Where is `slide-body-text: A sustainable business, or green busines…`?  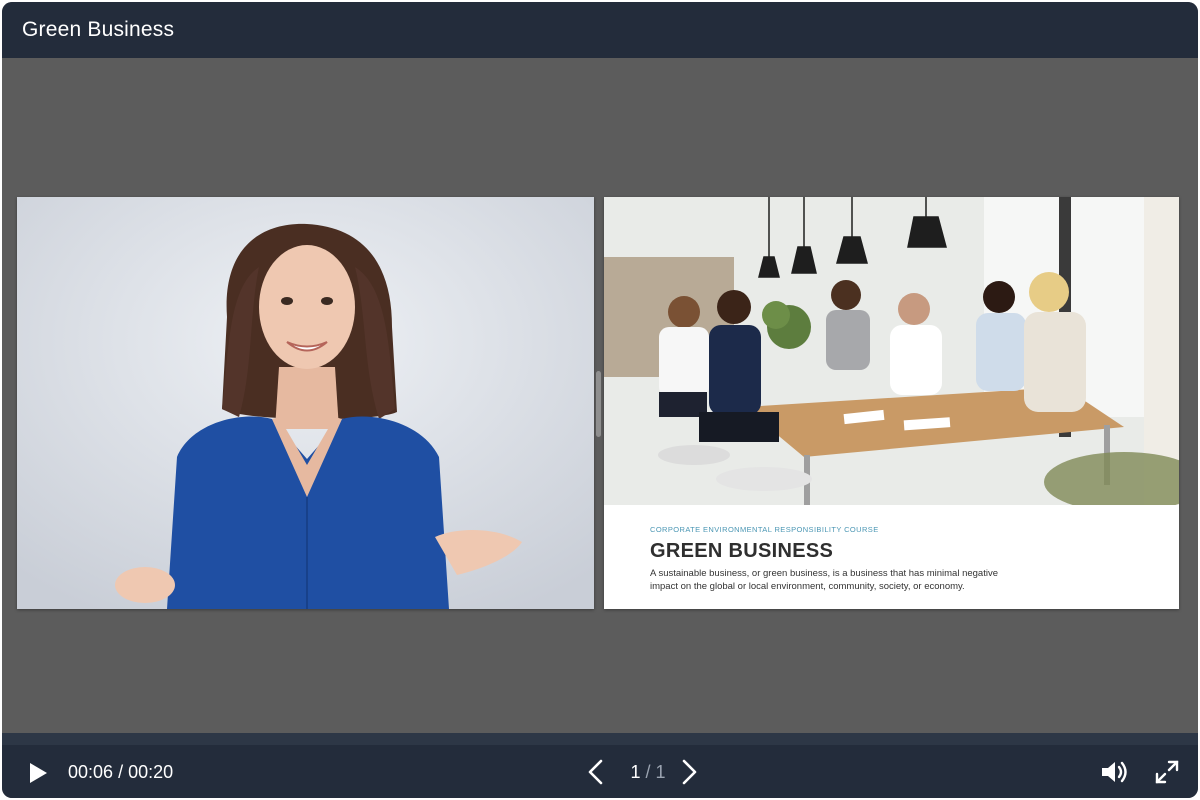 slide-body-text: A sustainable business, or green busines… is located at coordinates (824, 580).